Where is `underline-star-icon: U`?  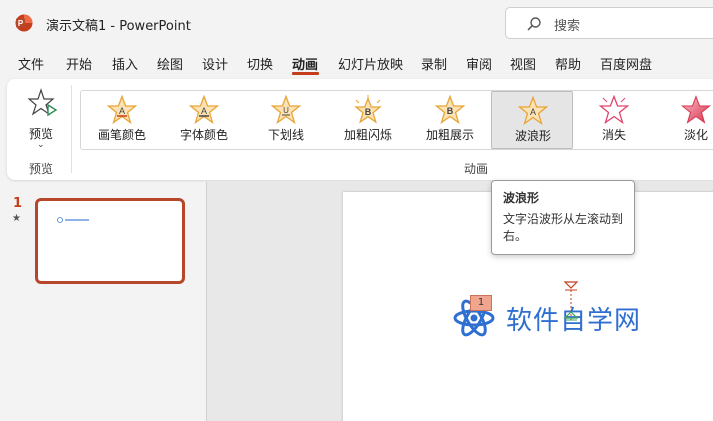 underline-star-icon: U is located at coordinates (286, 110).